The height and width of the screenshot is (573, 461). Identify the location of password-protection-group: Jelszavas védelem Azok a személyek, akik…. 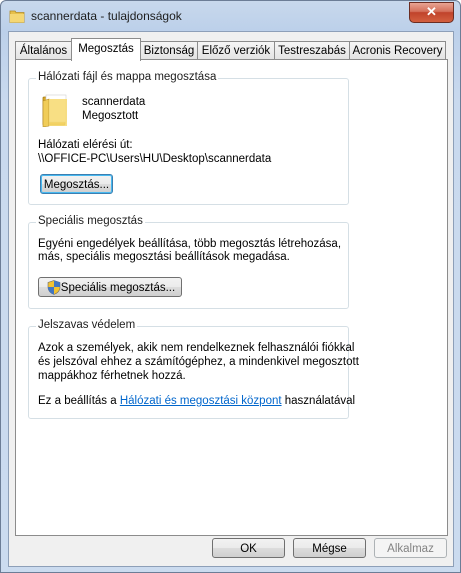
(193, 369).